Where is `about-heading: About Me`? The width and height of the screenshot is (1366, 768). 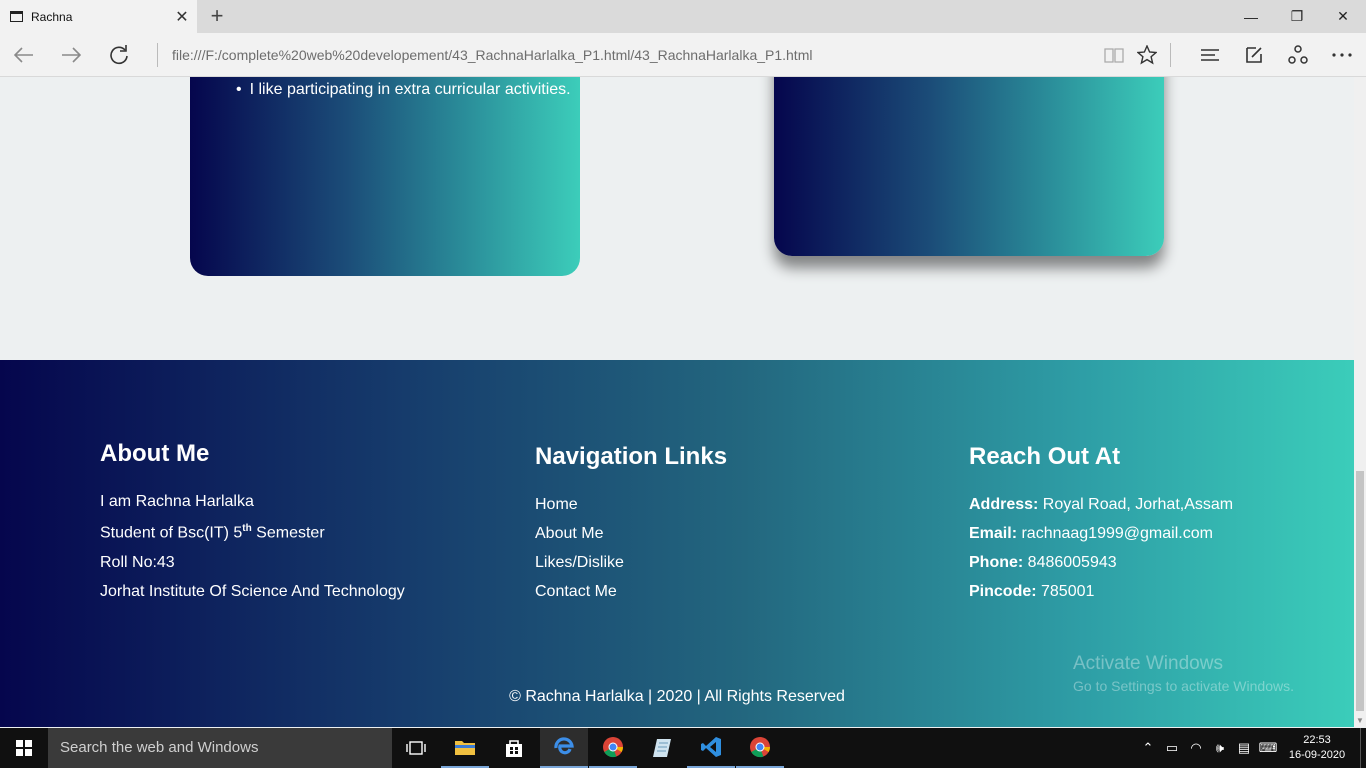
about-heading: About Me is located at coordinates (155, 453).